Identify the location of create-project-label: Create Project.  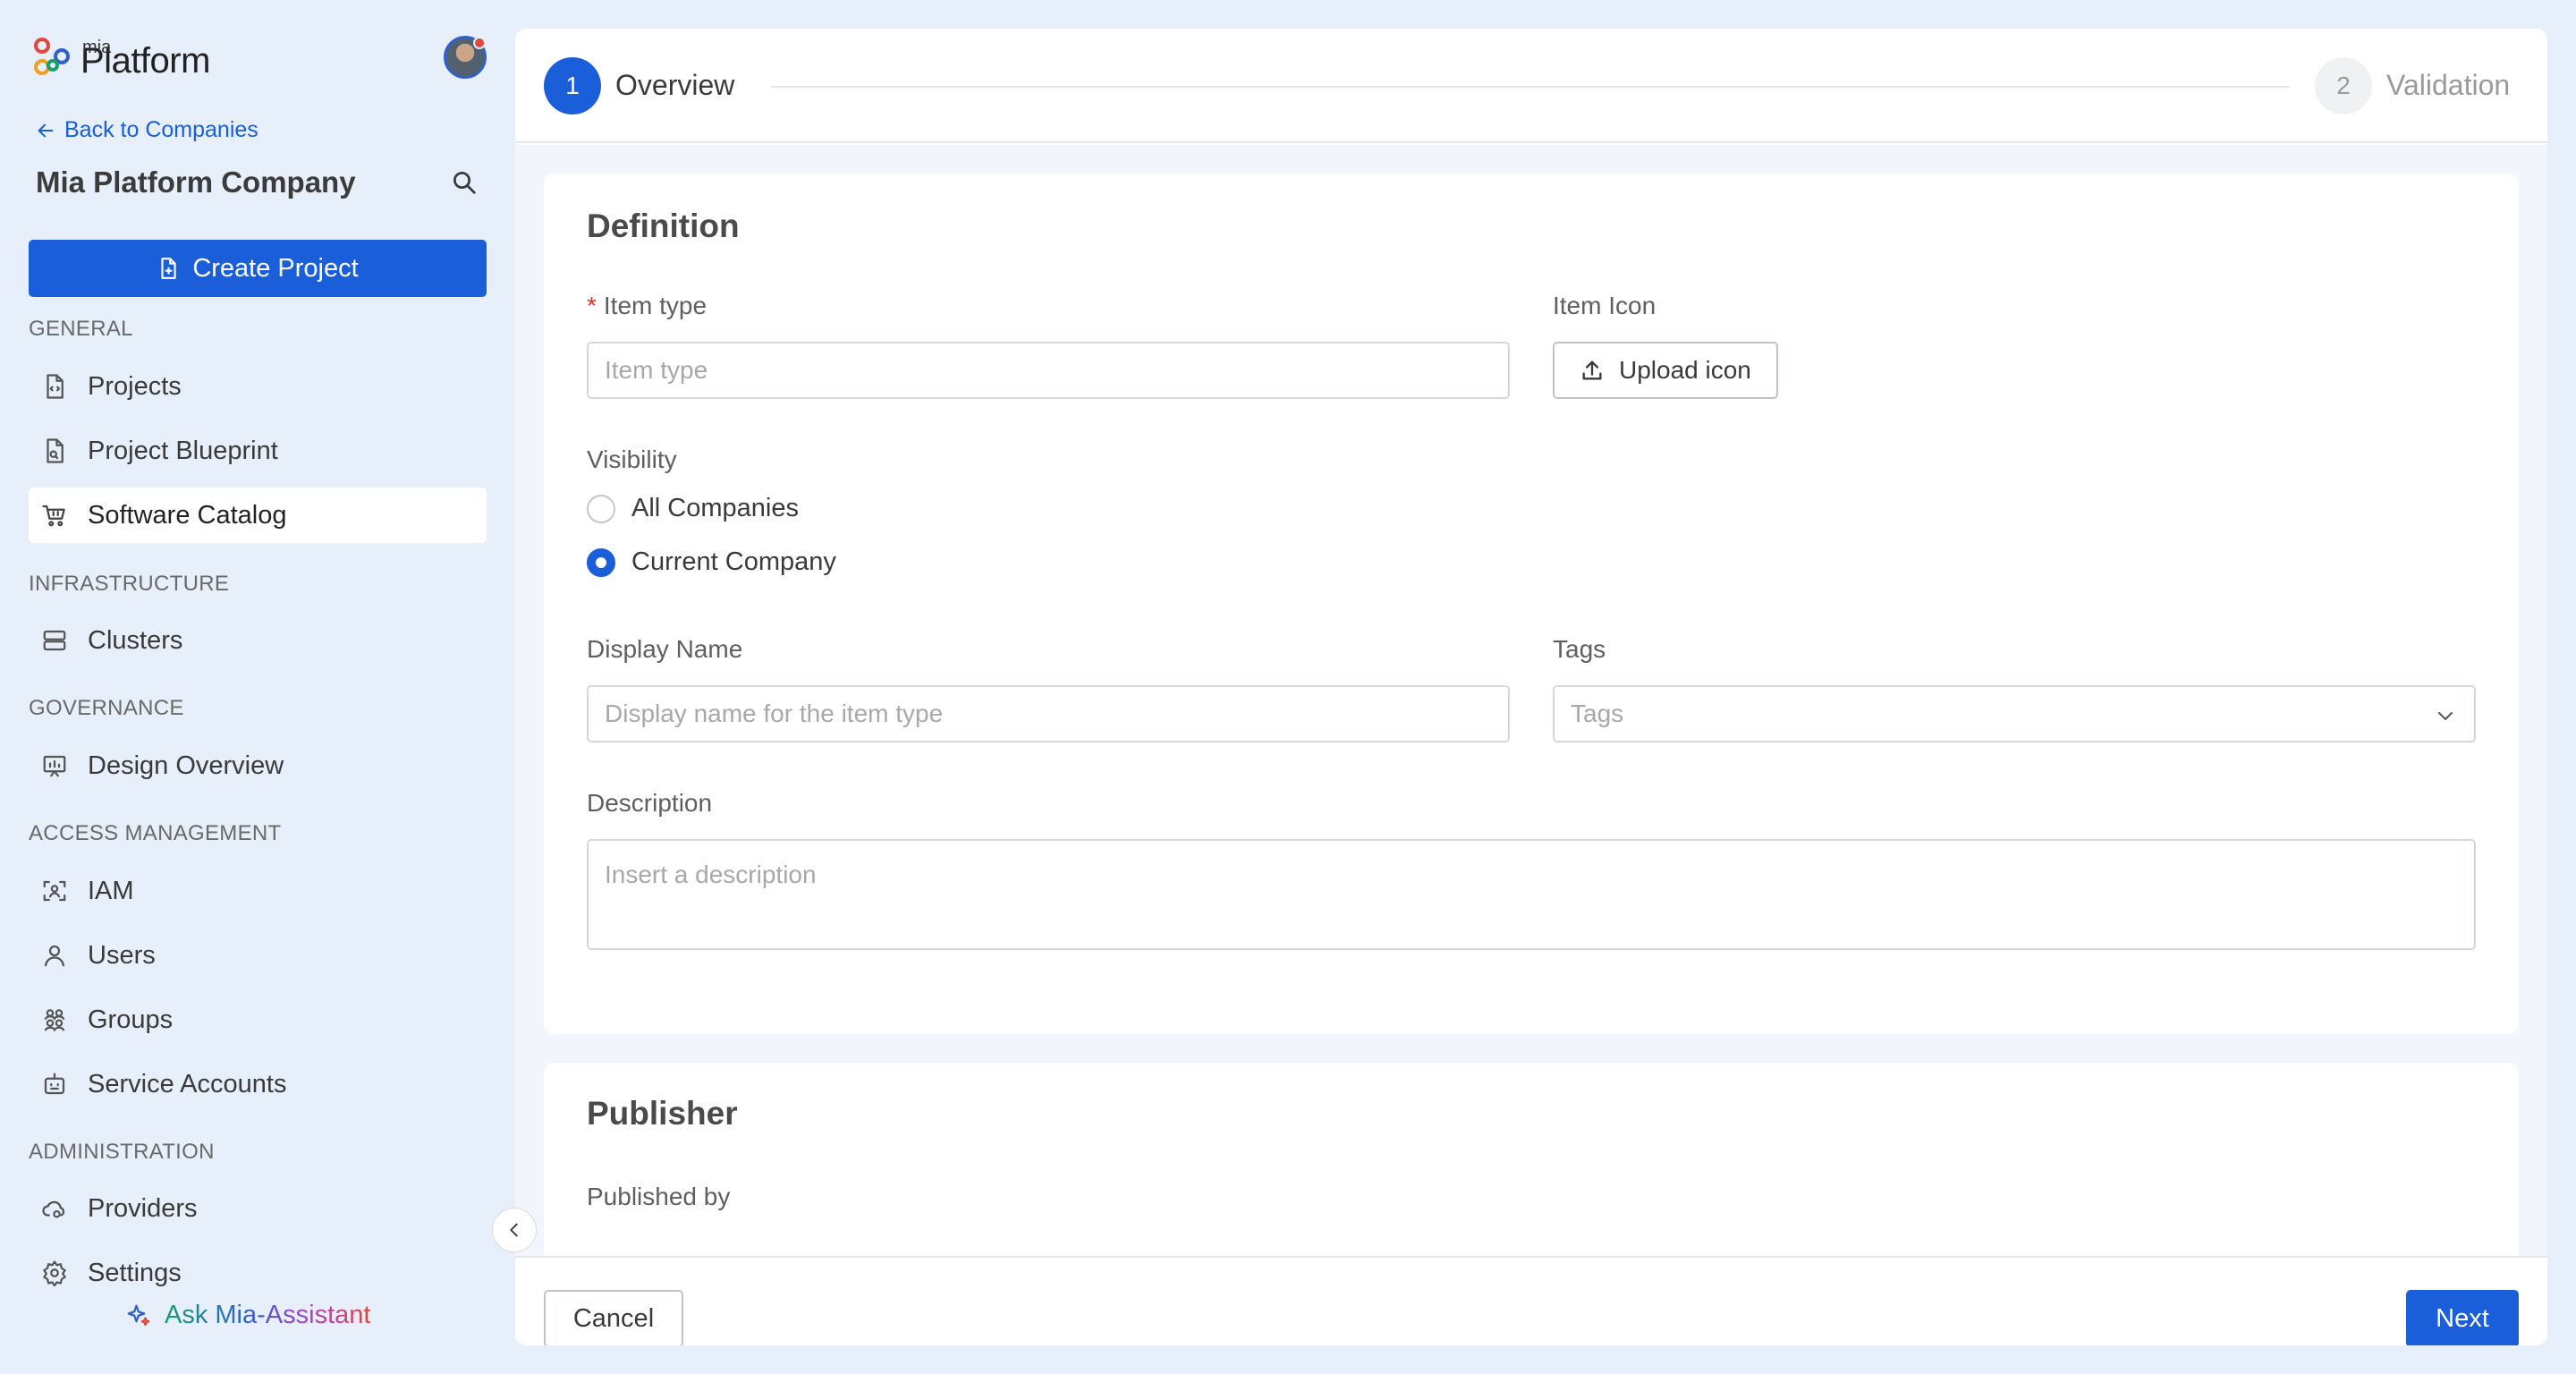
(275, 268).